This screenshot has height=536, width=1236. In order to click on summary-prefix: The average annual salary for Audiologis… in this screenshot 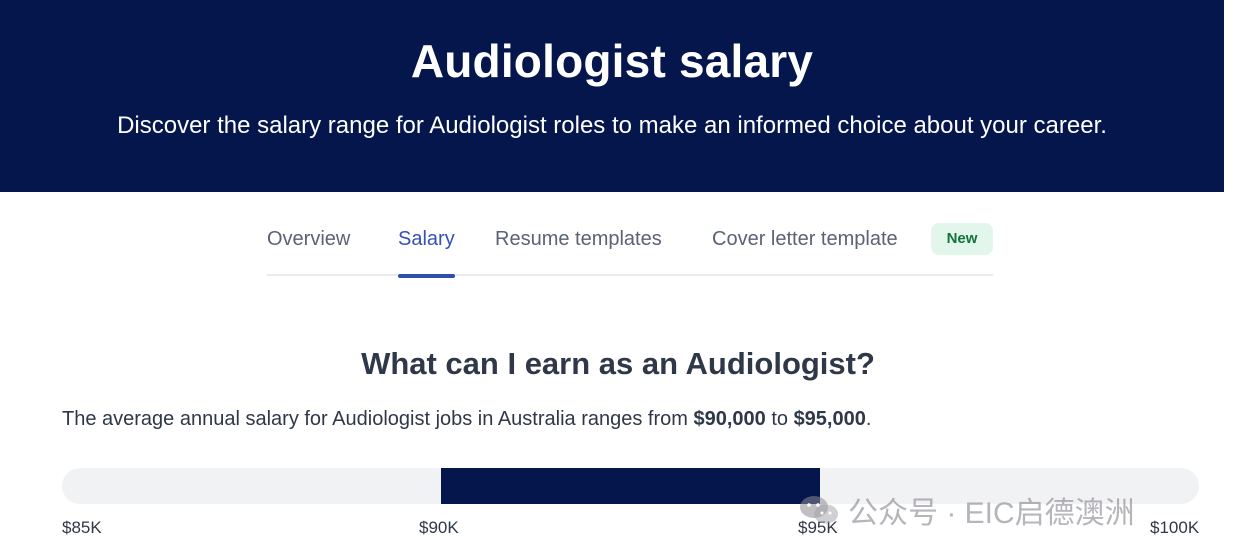, I will do `click(378, 419)`.